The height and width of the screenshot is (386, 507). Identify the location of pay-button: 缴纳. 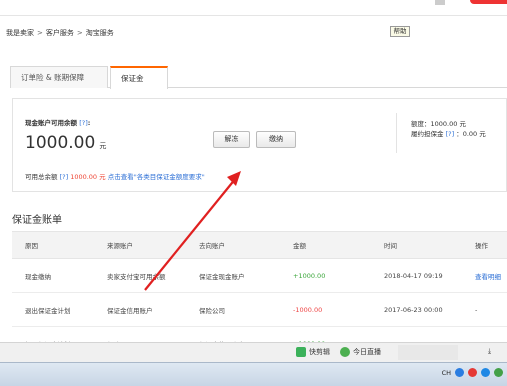
(276, 139).